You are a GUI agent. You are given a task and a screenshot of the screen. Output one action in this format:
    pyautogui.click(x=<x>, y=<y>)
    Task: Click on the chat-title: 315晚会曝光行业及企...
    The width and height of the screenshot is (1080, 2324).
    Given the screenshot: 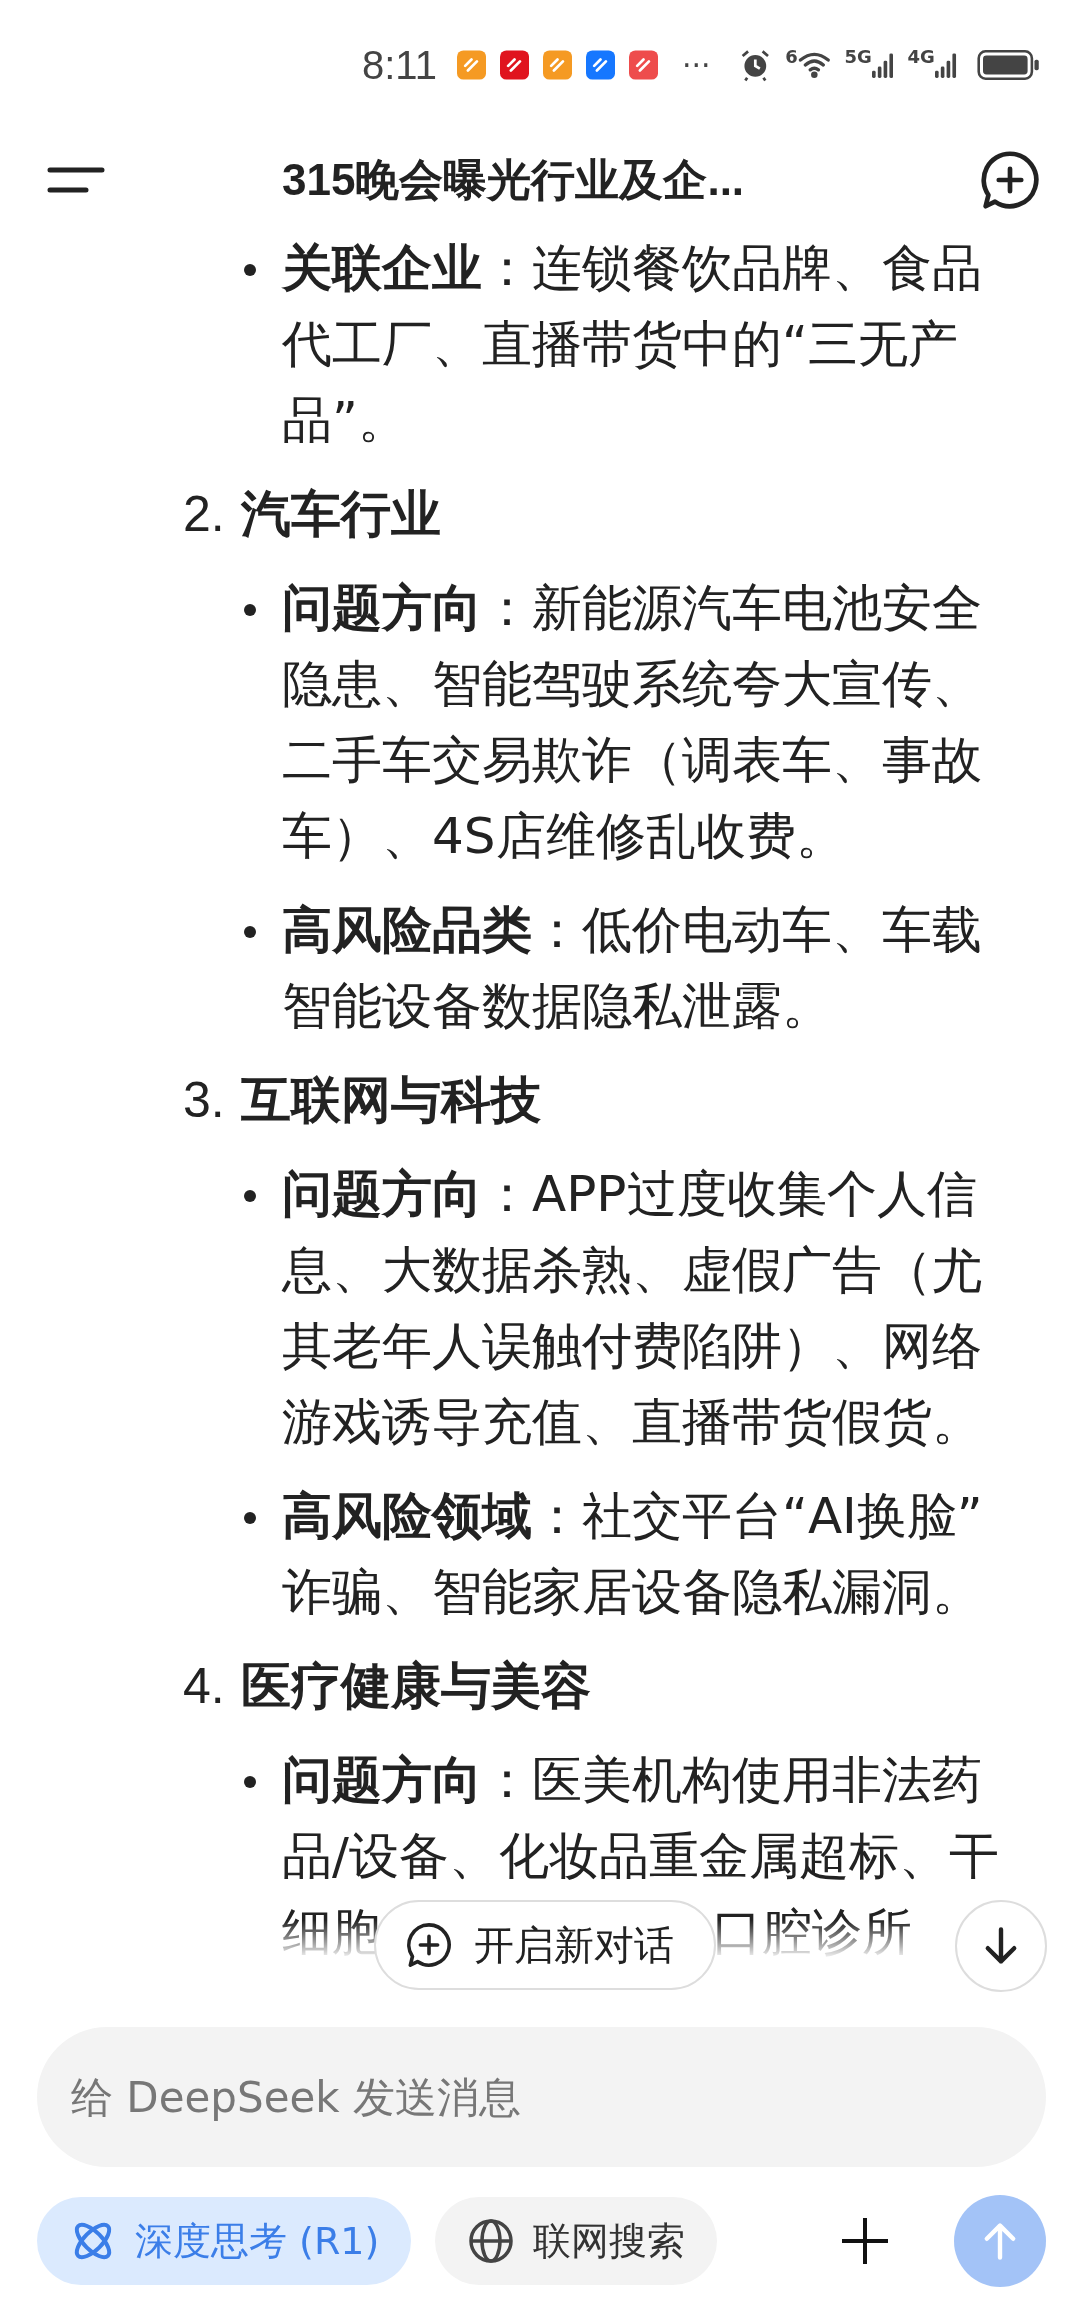 What is the action you would take?
    pyautogui.click(x=514, y=179)
    